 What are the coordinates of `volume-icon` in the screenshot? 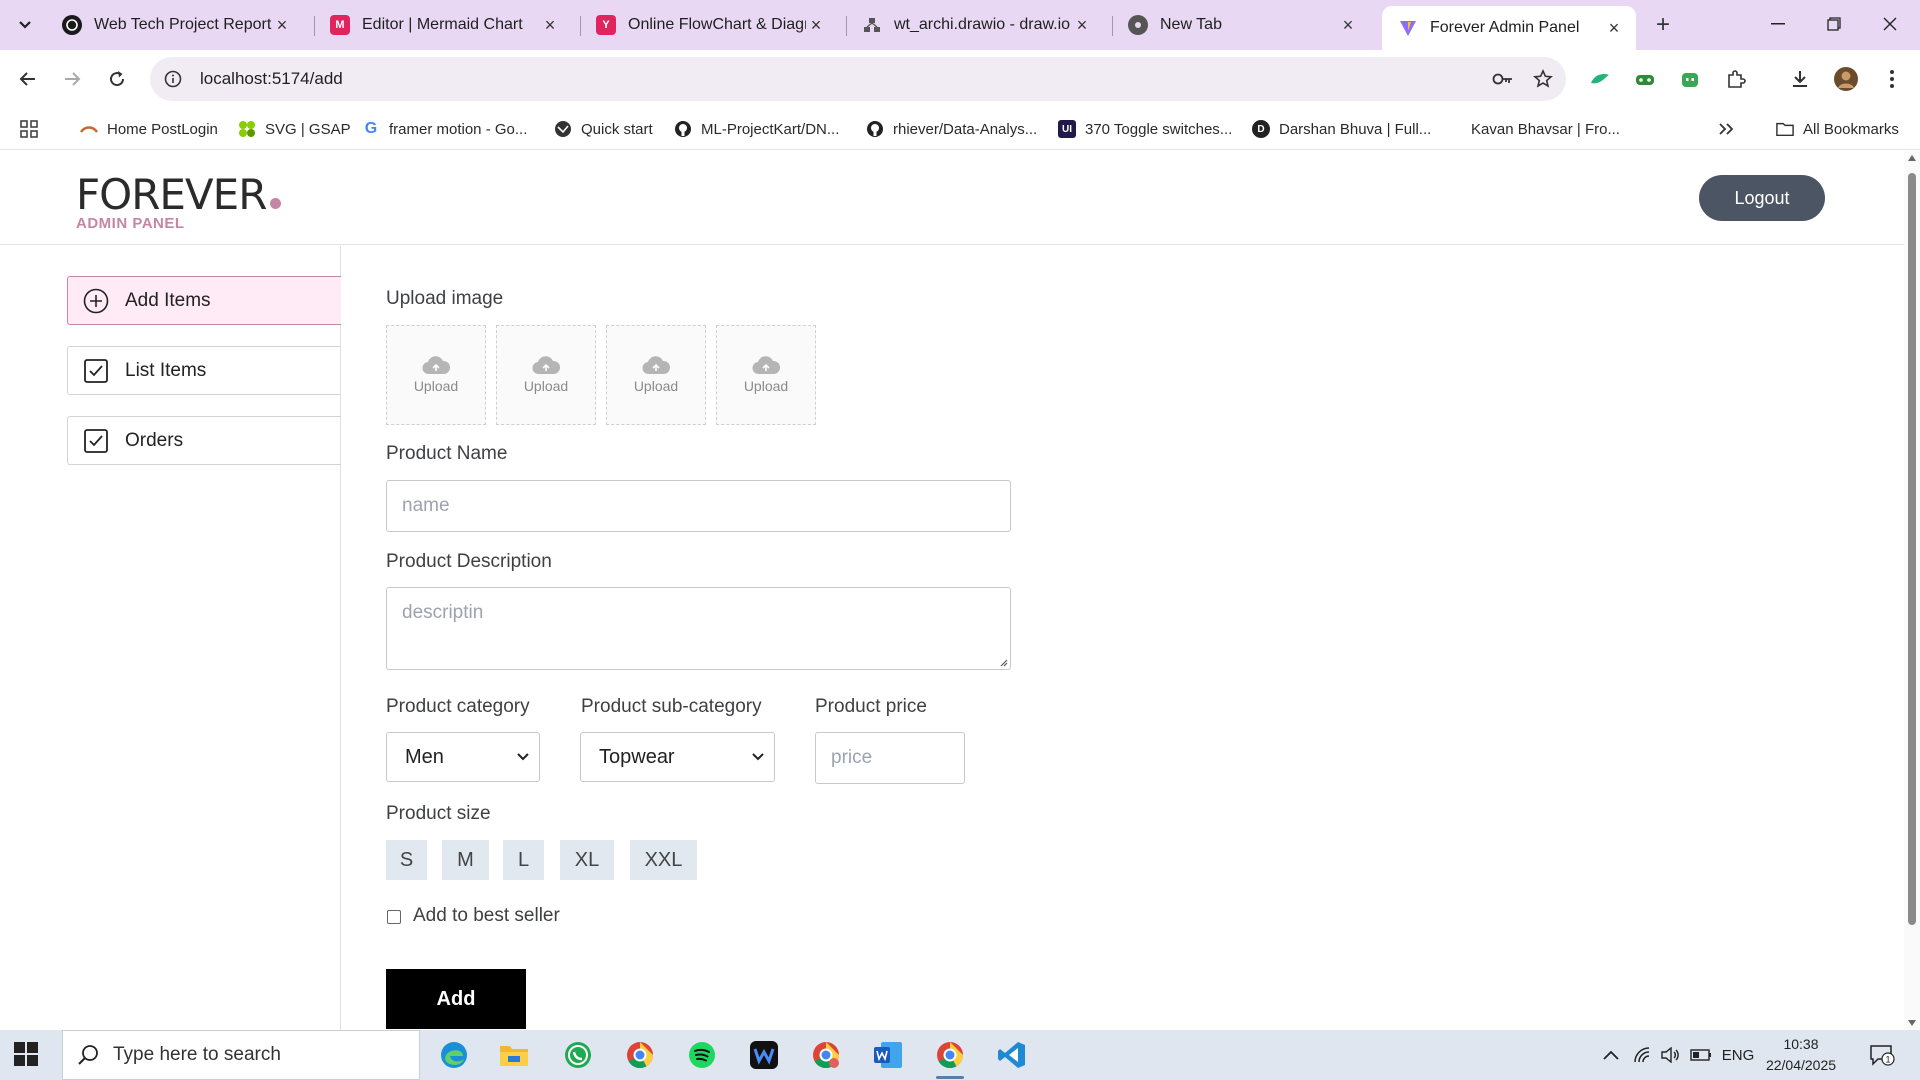 It's located at (1671, 1055).